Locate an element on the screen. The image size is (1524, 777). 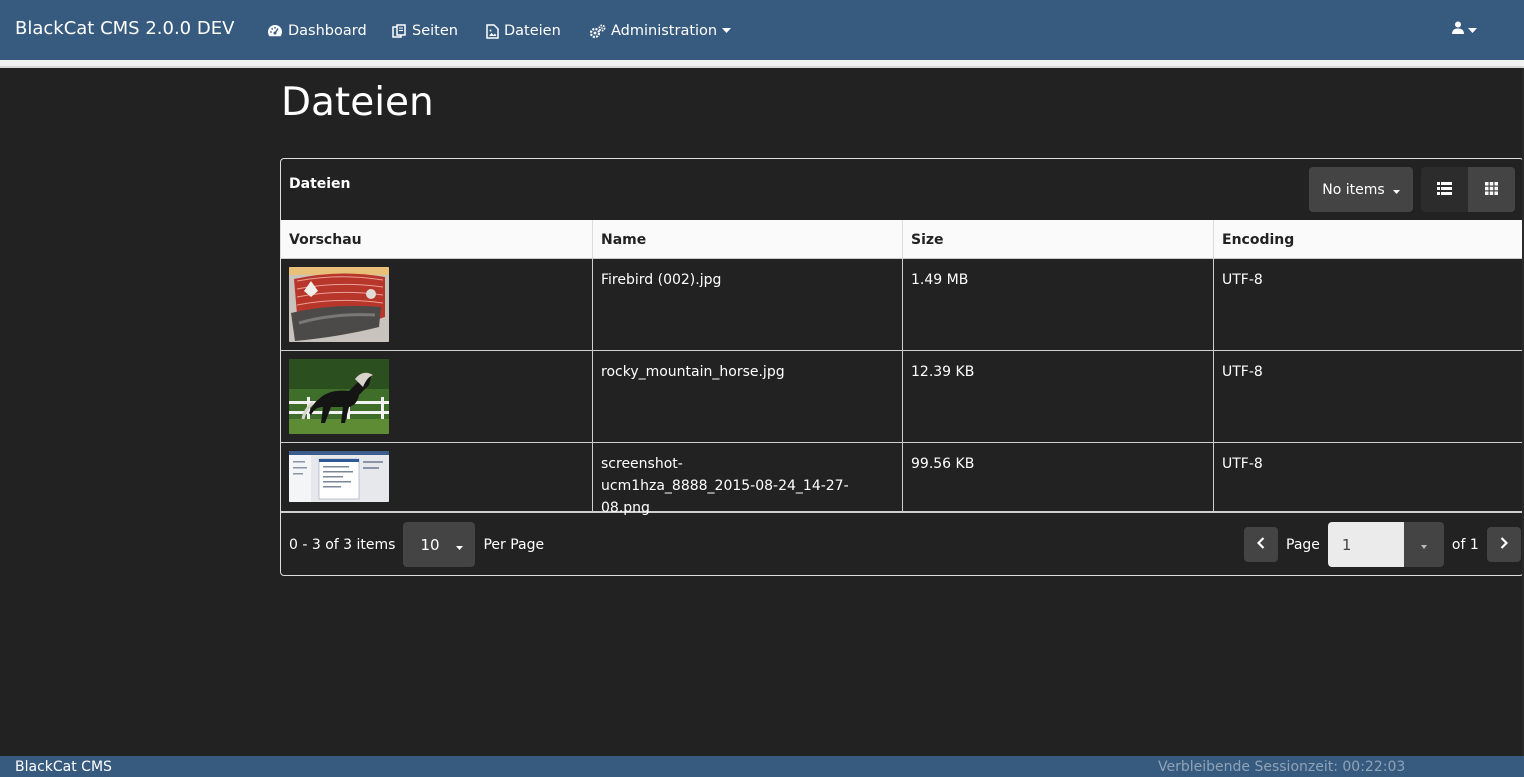
items-summary: 0 - 3 of 3 items is located at coordinates (342, 544).